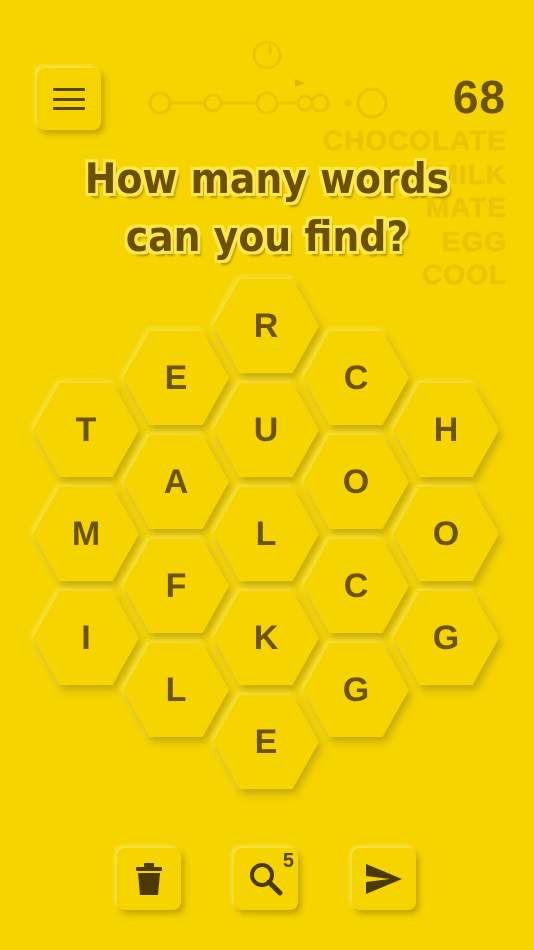 The height and width of the screenshot is (950, 534). I want to click on tile-letter: M, so click(86, 533).